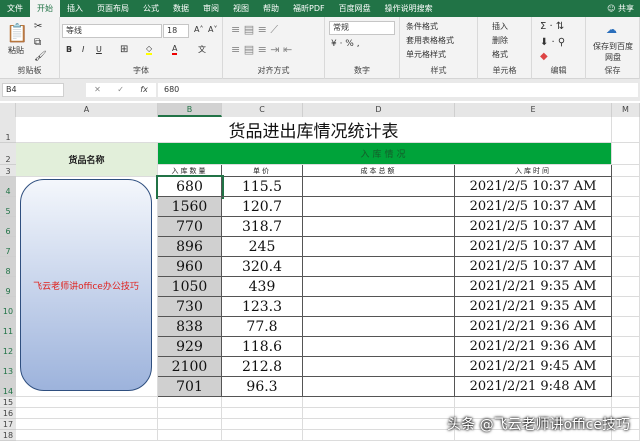 Image resolution: width=640 pixels, height=446 pixels. Describe the element at coordinates (198, 29) in the screenshot. I see `increase-font-icon: A˄` at that location.